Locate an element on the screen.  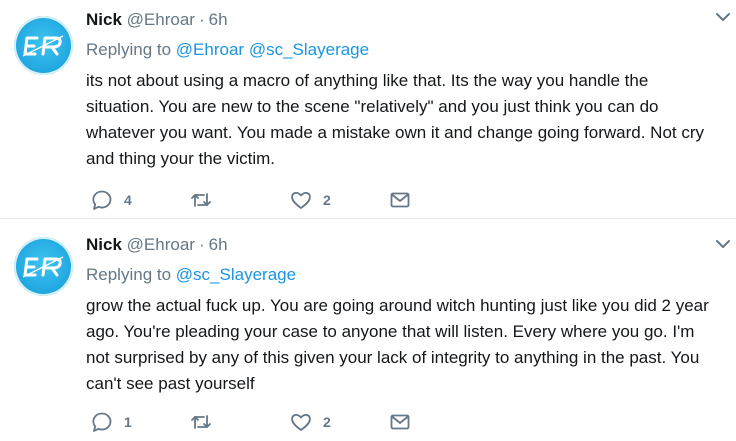
replying-to: Replying to @sc_Slayerage is located at coordinates (404, 275).